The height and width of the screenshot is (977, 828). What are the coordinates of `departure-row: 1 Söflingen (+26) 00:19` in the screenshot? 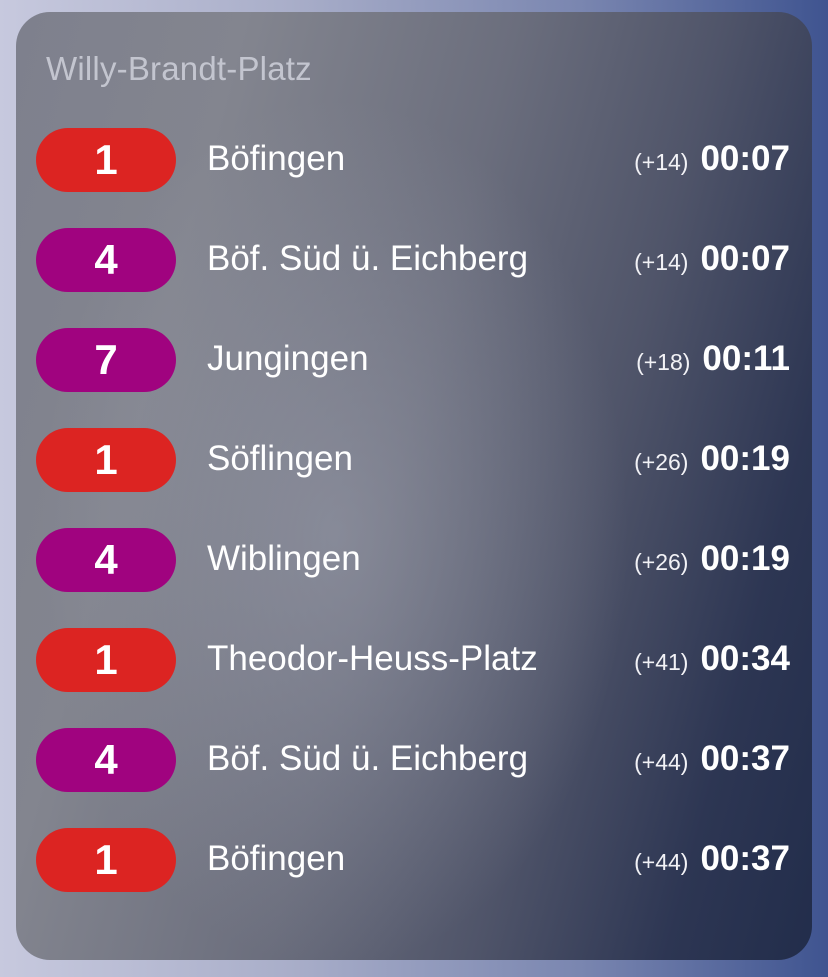 It's located at (414, 477).